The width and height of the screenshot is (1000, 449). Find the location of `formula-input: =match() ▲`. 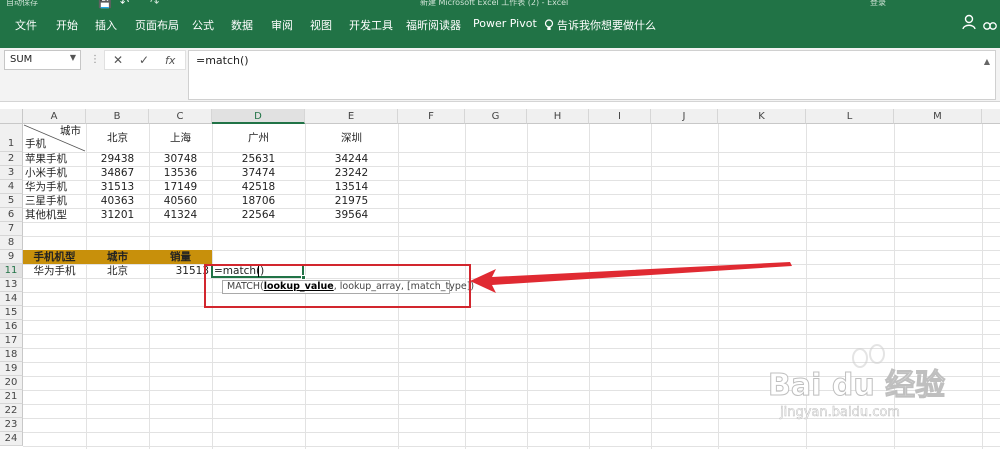

formula-input: =match() ▲ is located at coordinates (592, 75).